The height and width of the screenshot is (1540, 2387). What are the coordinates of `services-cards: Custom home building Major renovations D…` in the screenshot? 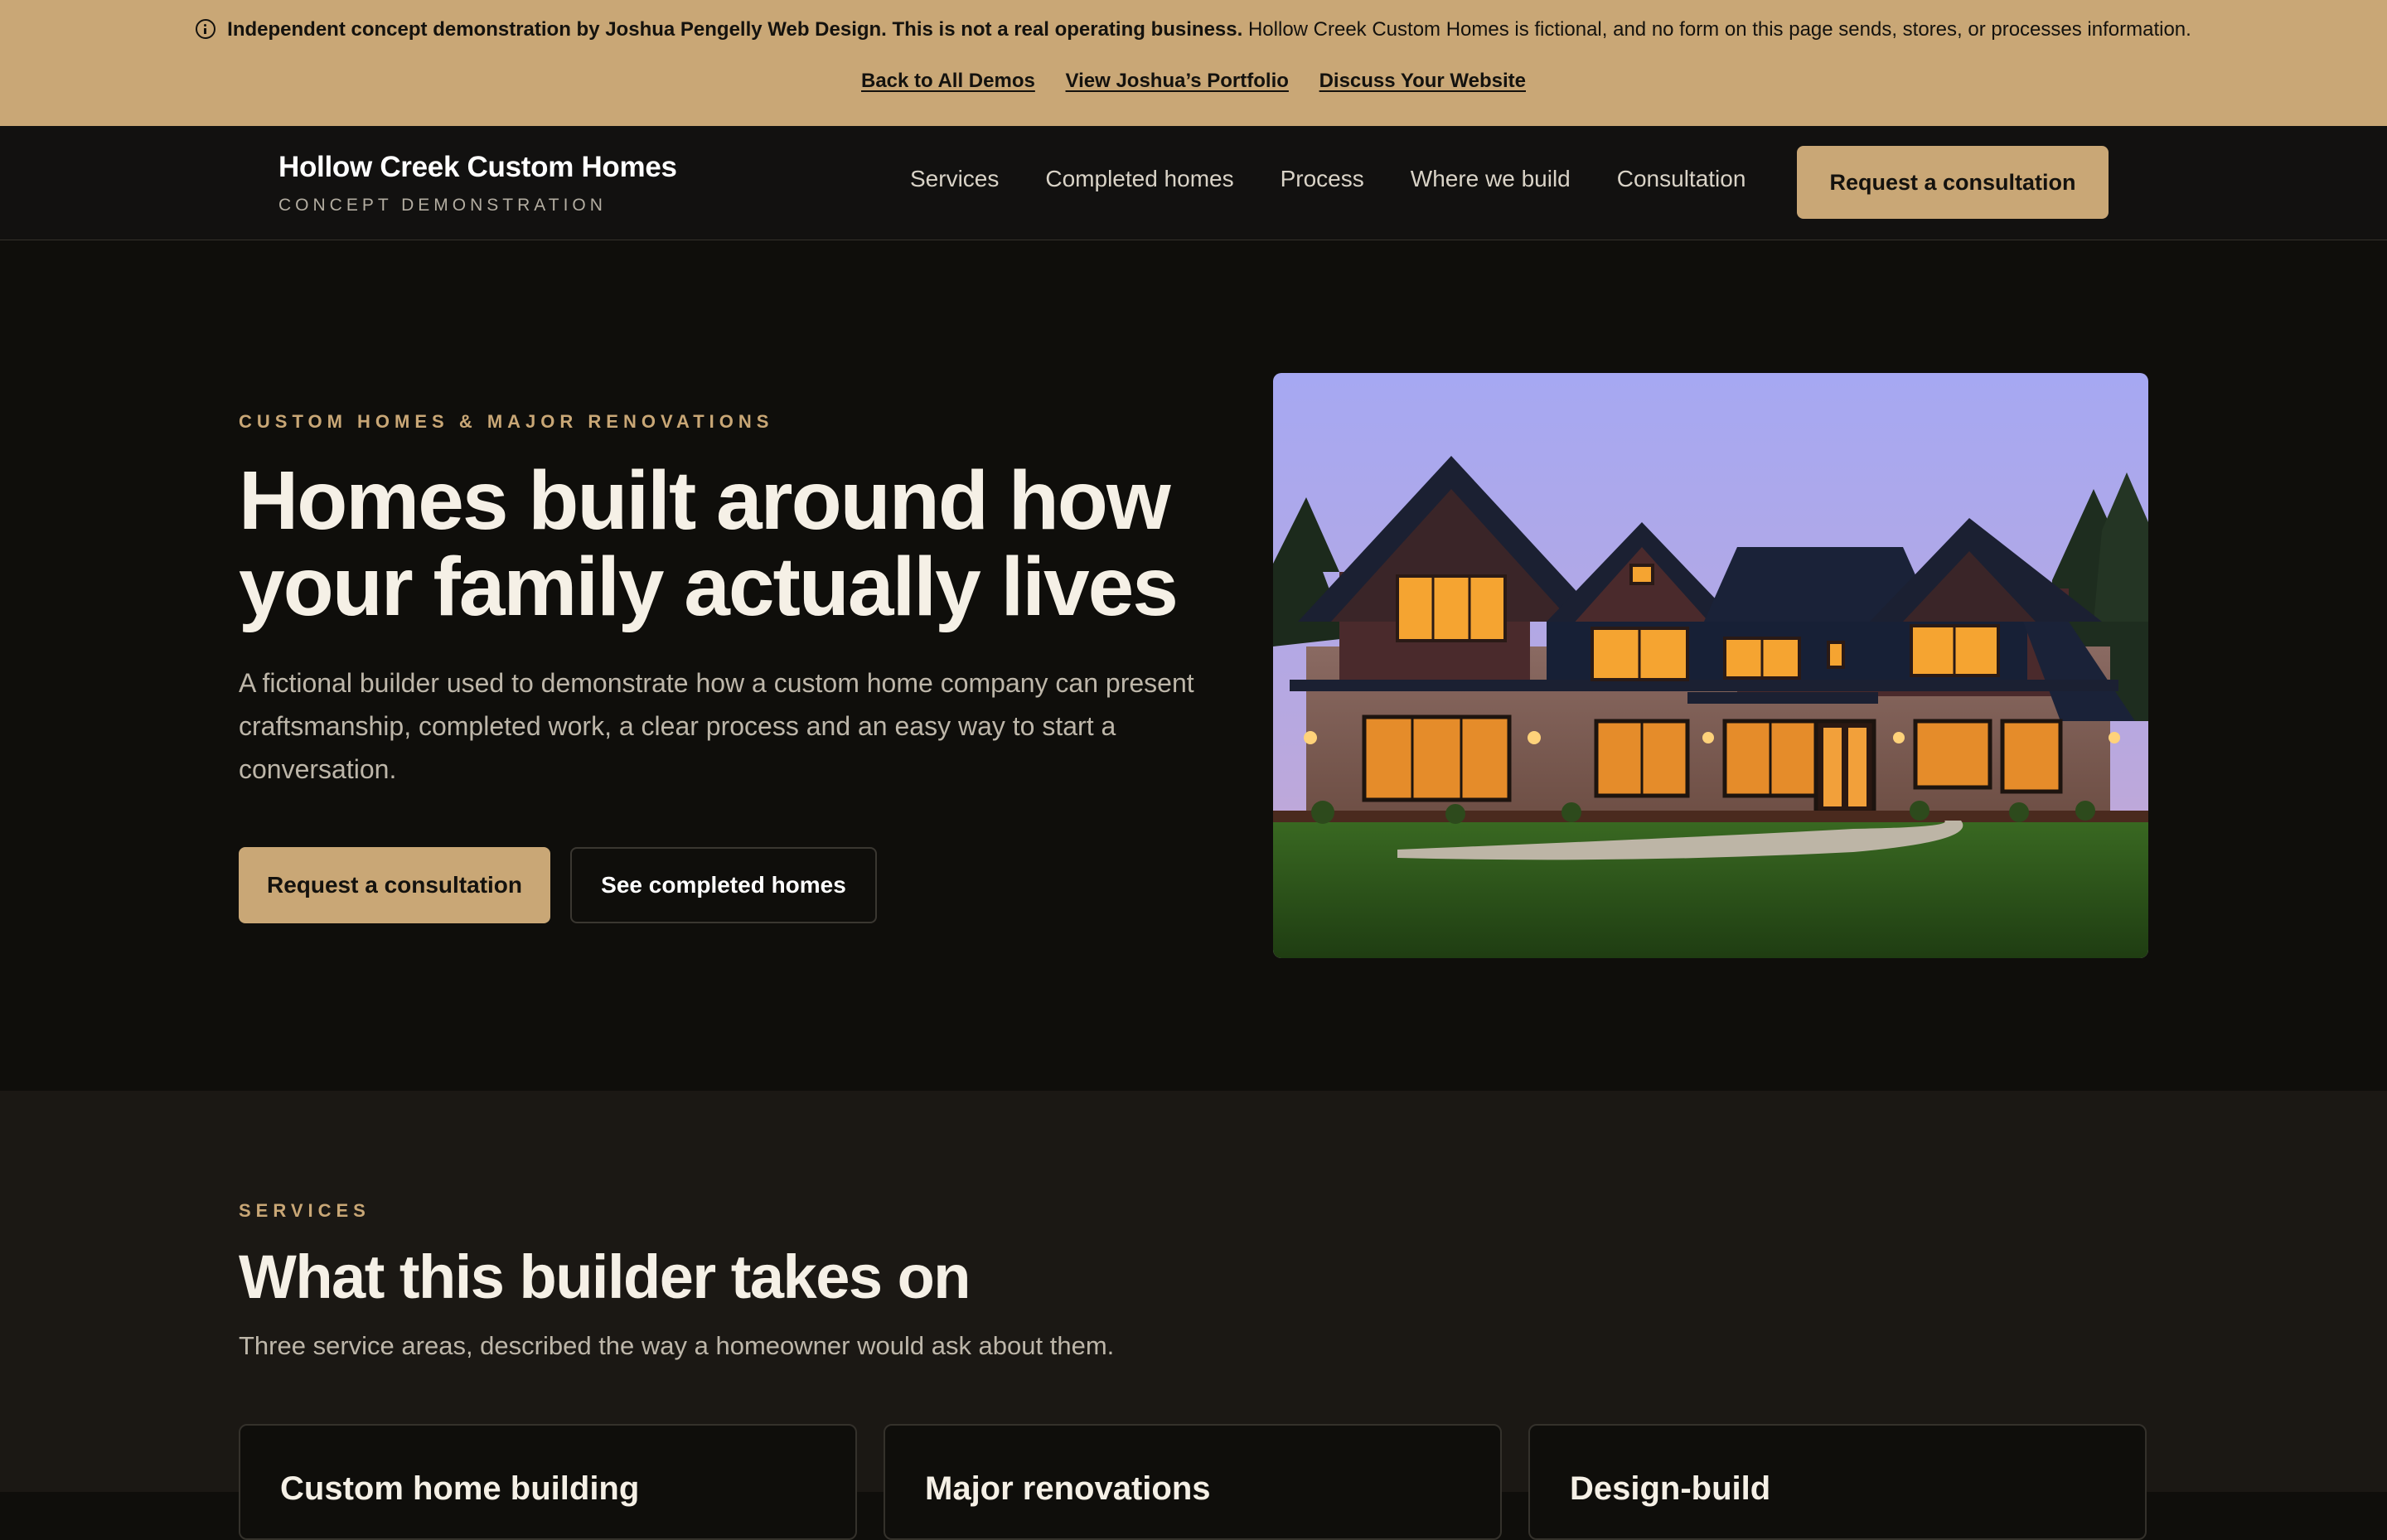 It's located at (1193, 1482).